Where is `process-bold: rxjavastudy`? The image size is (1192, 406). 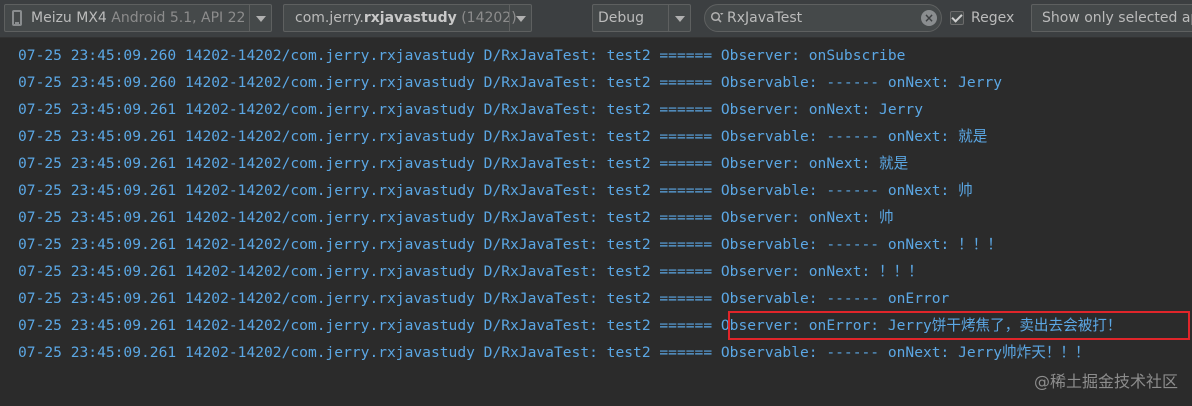
process-bold: rxjavastudy is located at coordinates (410, 18).